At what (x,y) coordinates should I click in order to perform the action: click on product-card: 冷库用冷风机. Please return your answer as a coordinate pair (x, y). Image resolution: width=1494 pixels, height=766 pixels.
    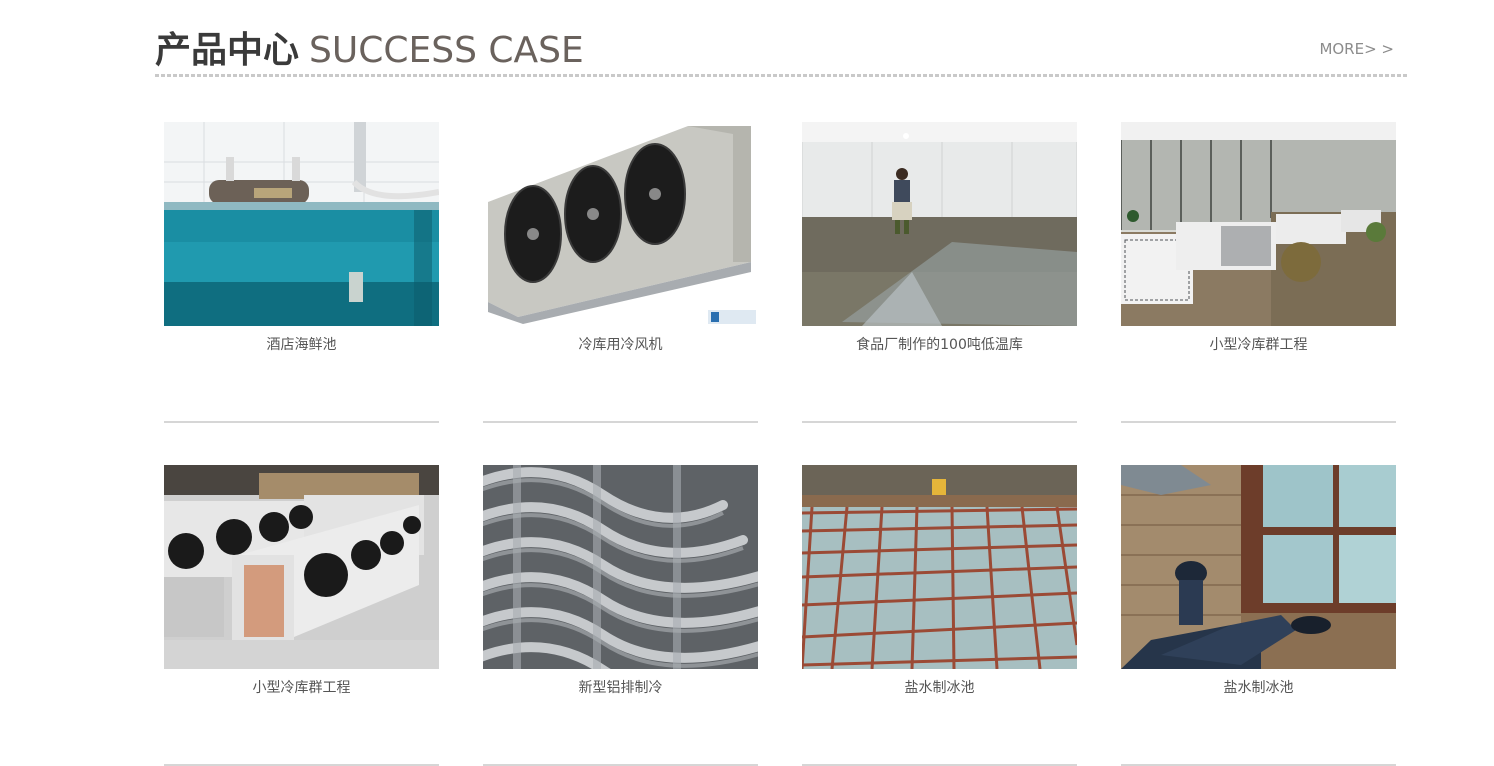
    Looking at the image, I should click on (620, 272).